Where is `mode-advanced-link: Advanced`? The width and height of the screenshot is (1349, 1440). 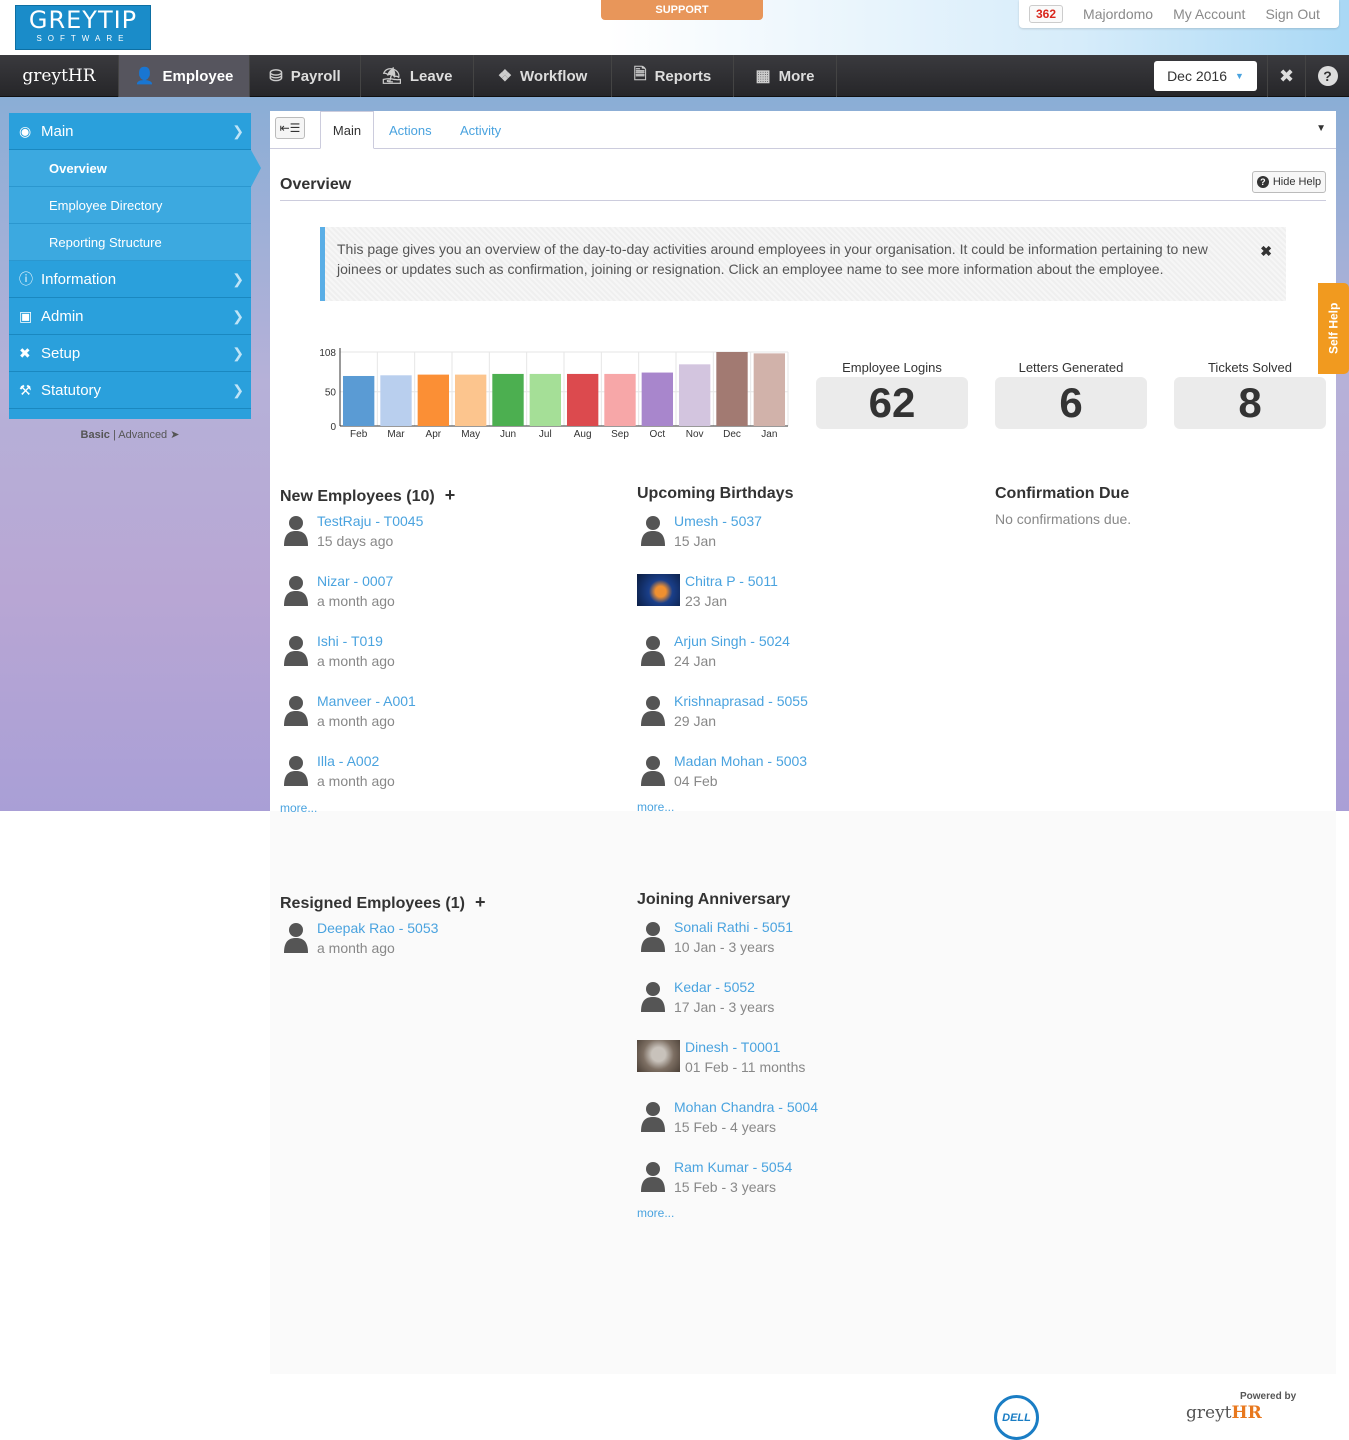 mode-advanced-link: Advanced is located at coordinates (142, 435).